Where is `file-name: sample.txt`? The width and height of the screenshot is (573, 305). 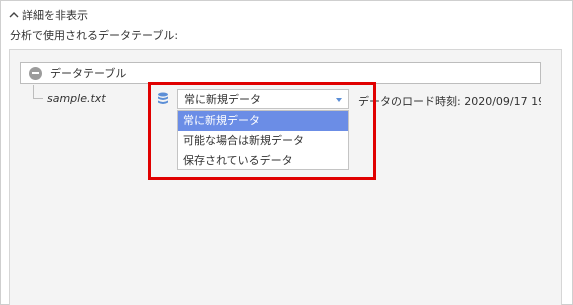 file-name: sample.txt is located at coordinates (76, 98).